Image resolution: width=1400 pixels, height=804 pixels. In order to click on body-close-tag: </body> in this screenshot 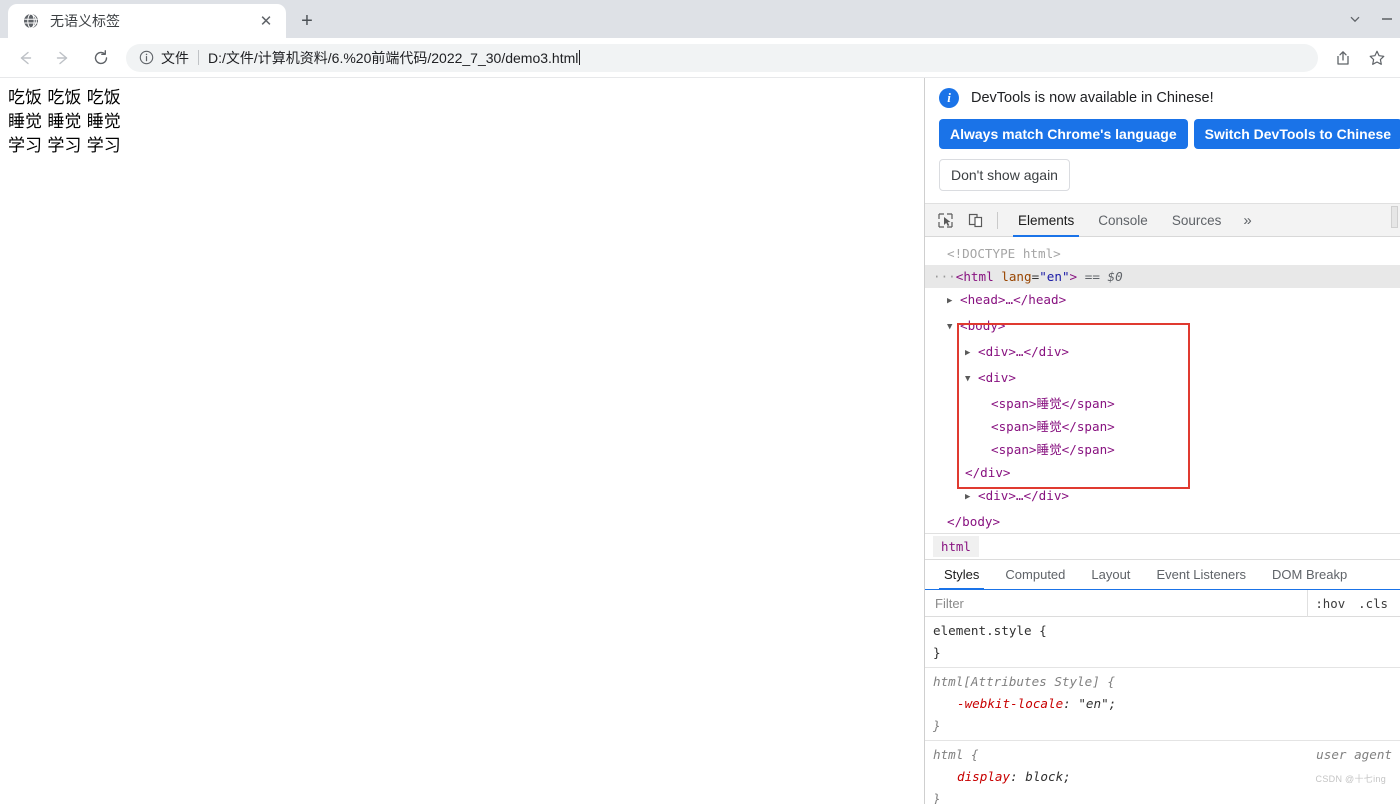, I will do `click(974, 521)`.